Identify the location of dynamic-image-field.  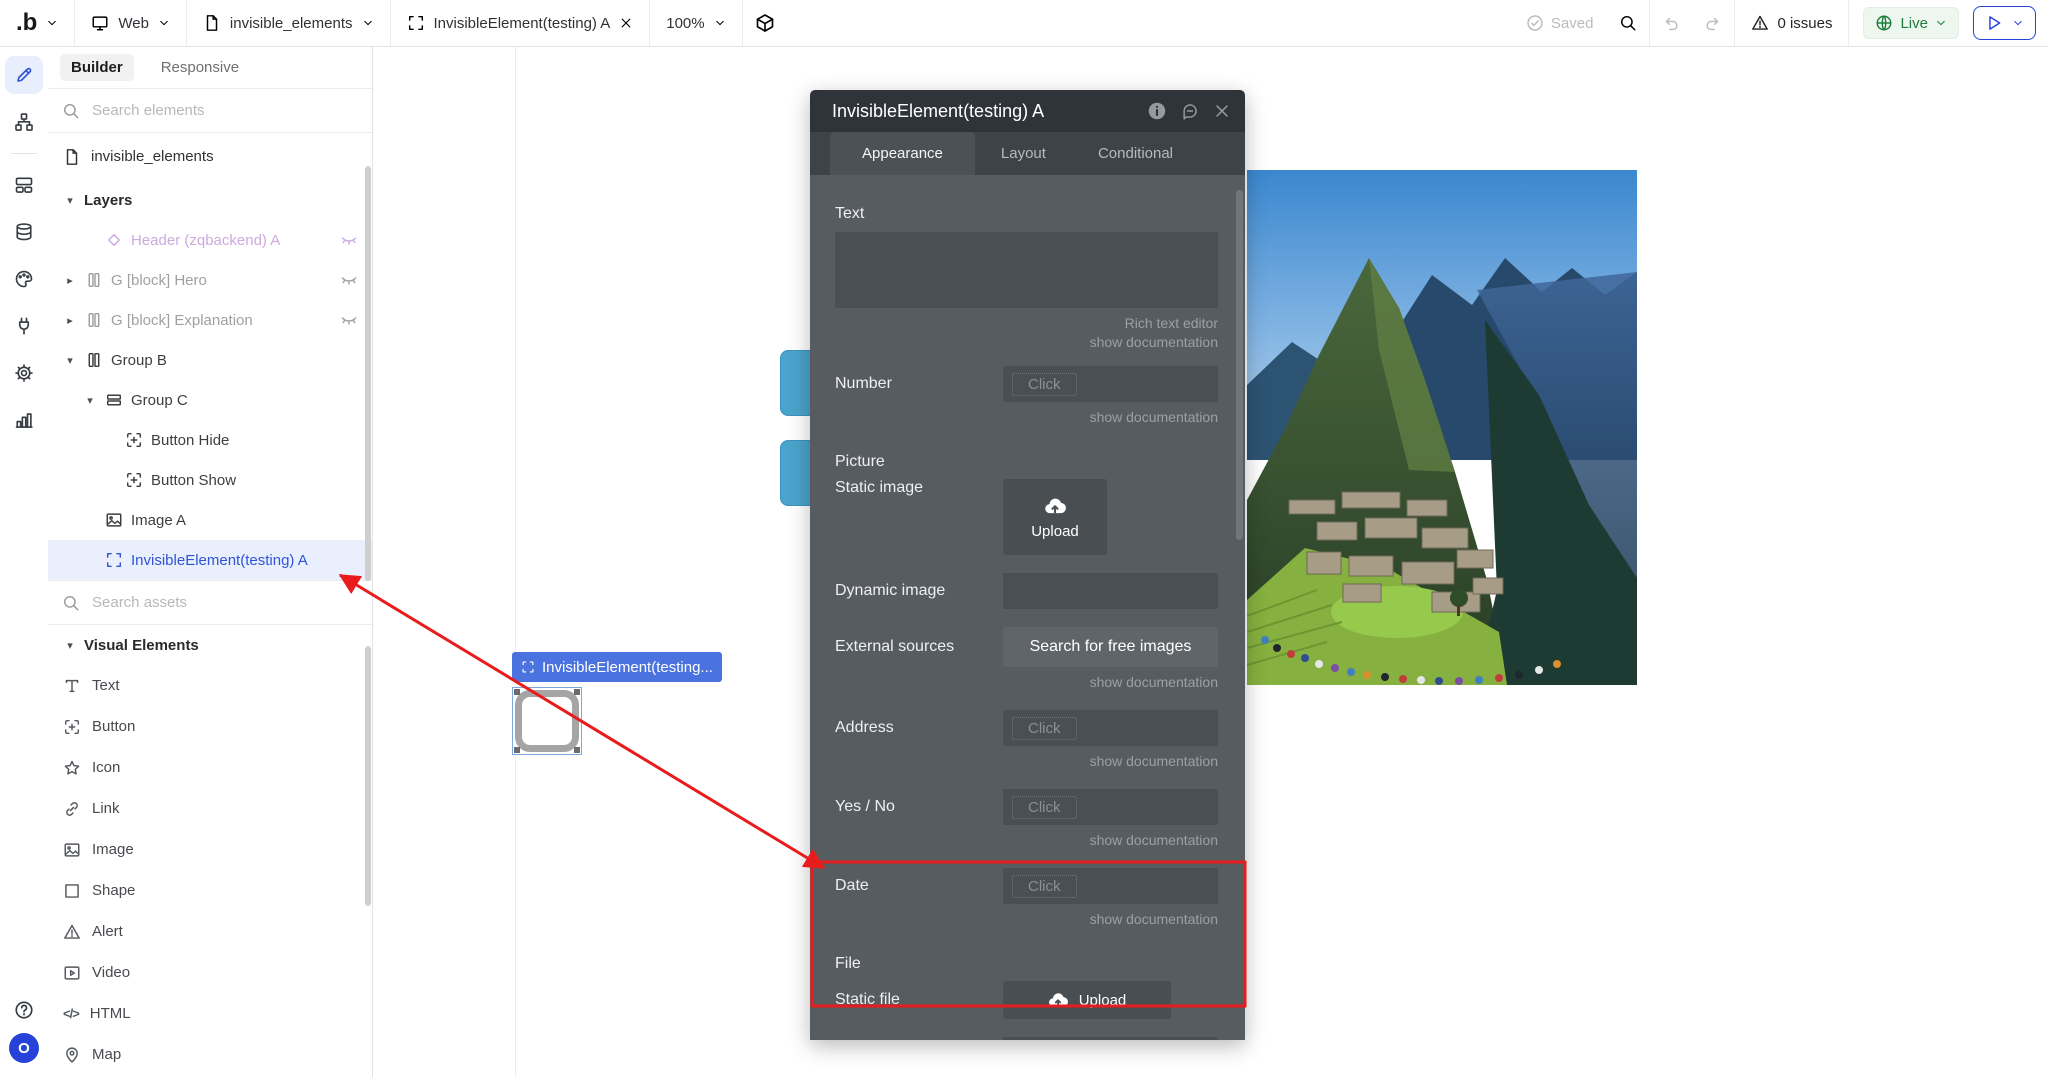
(1110, 591).